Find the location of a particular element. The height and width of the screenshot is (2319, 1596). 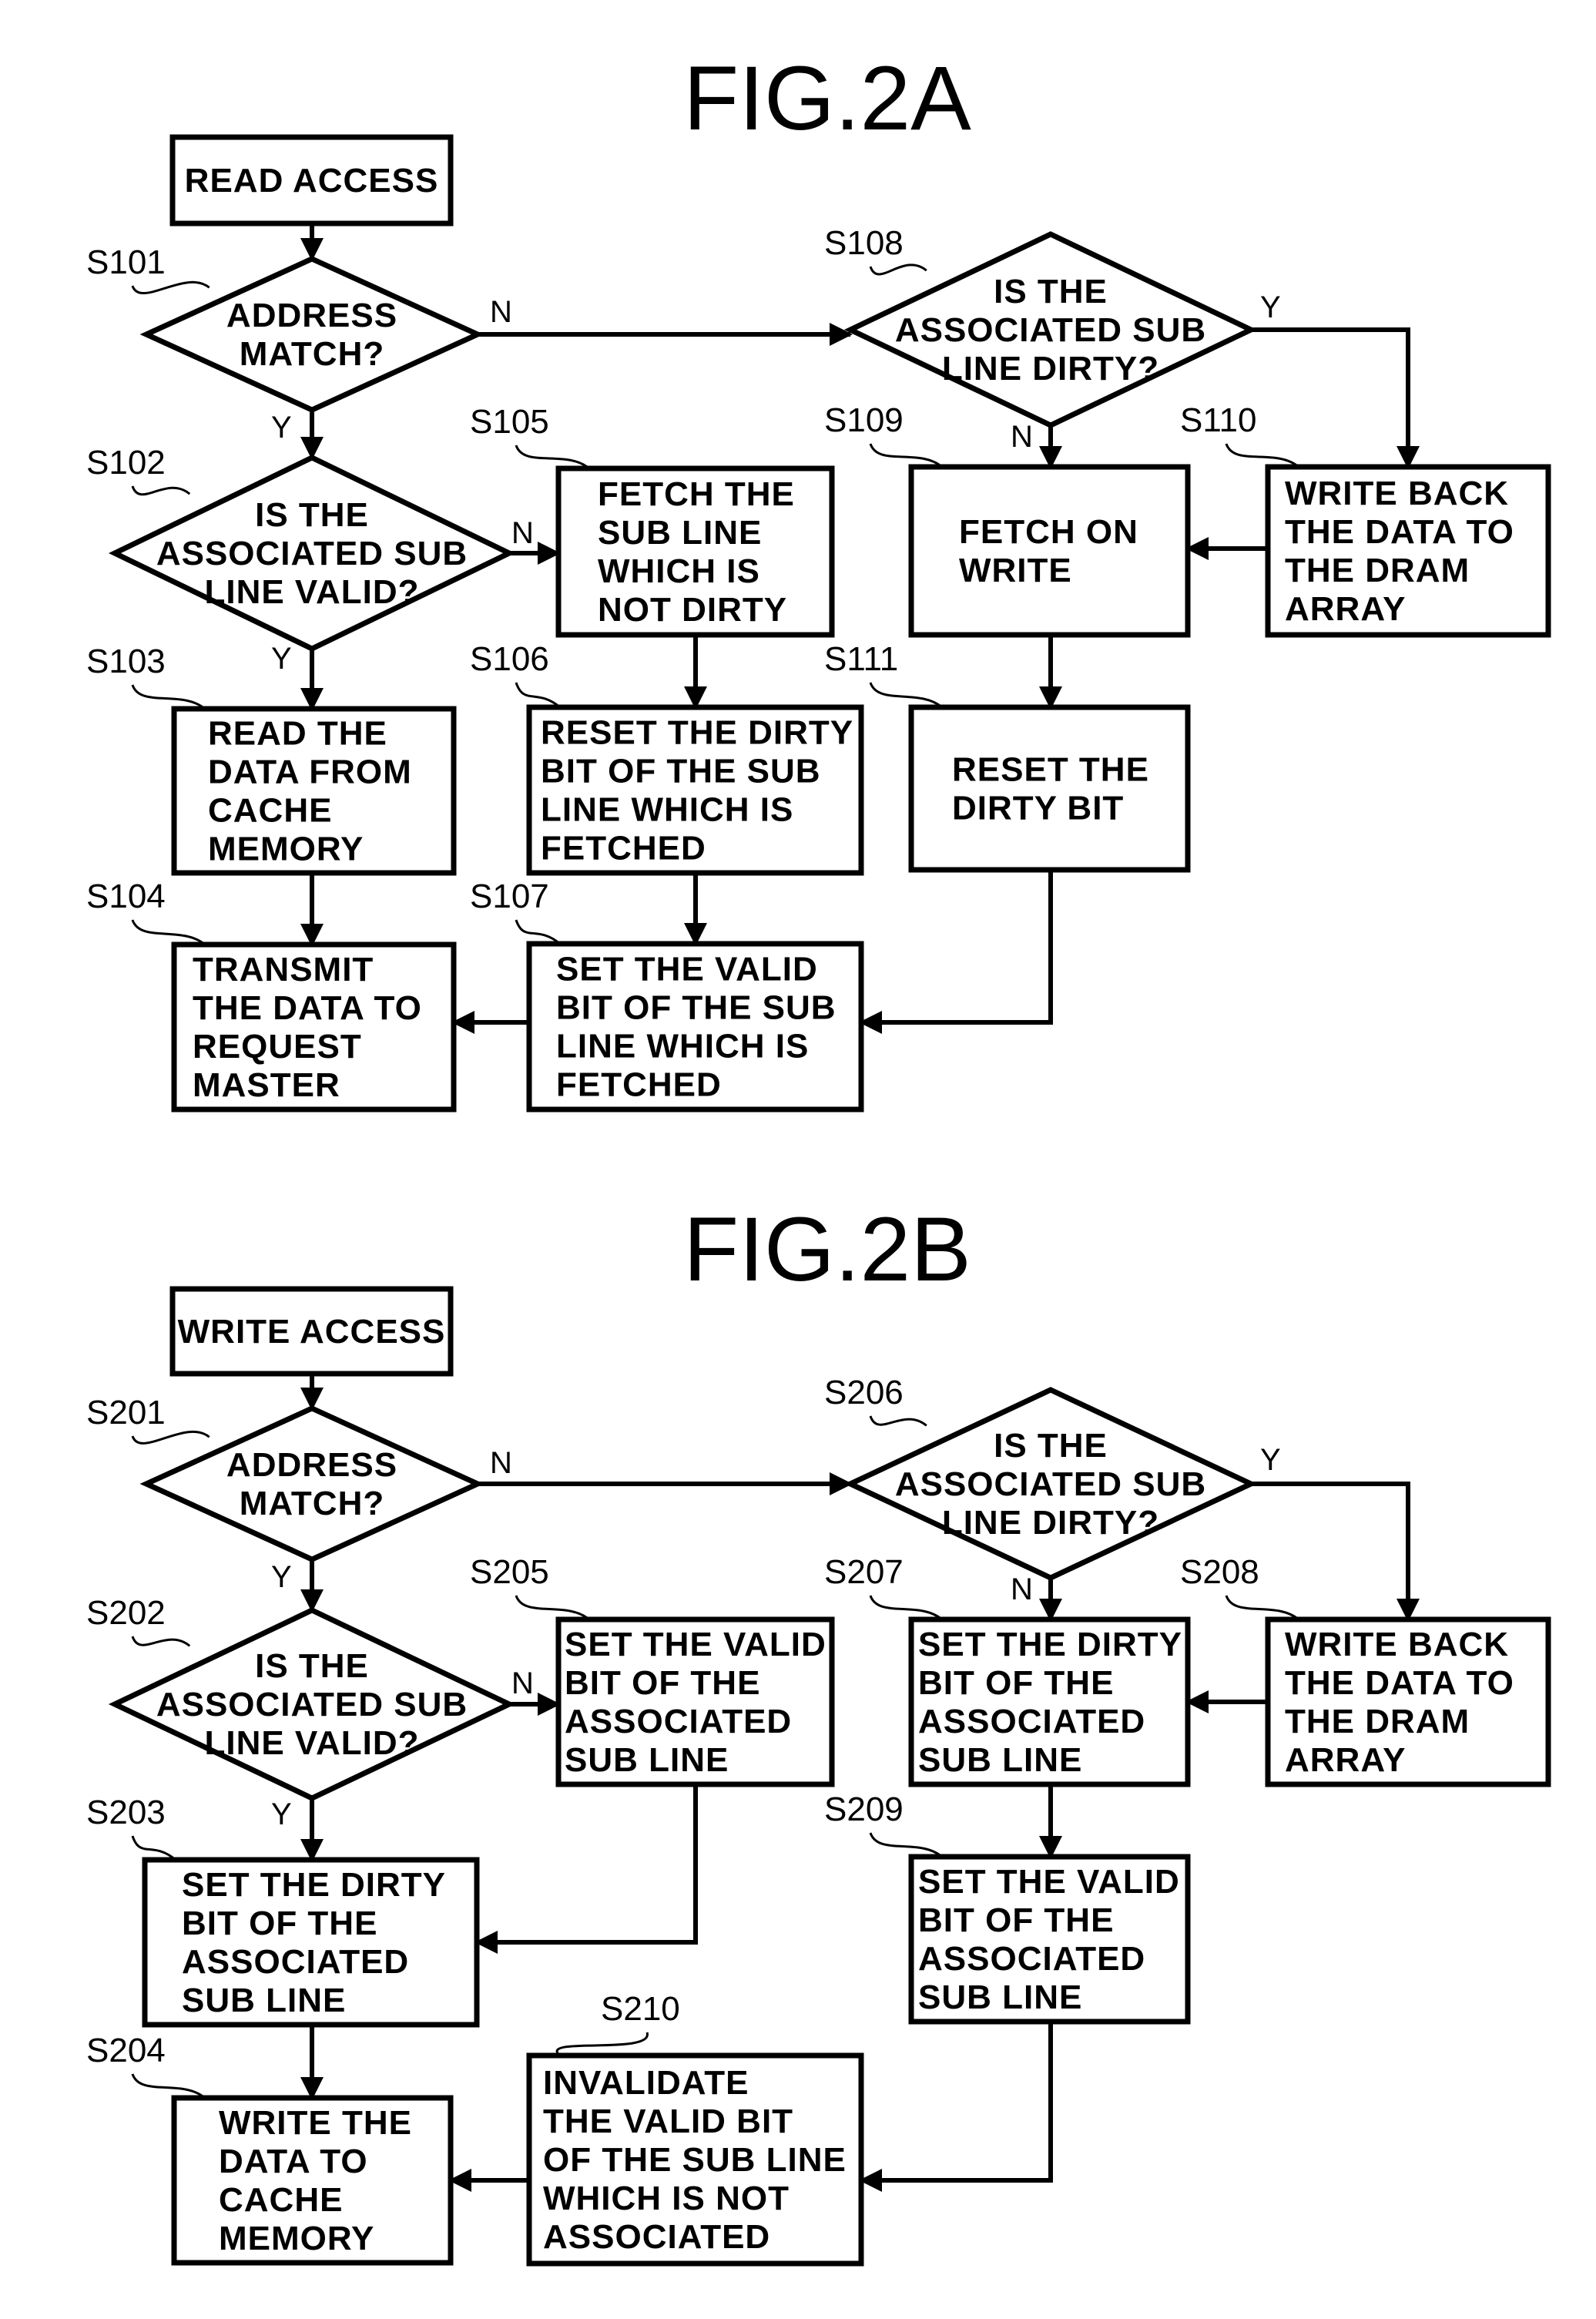

step-s202-text-line: IS THE is located at coordinates (312, 1666).